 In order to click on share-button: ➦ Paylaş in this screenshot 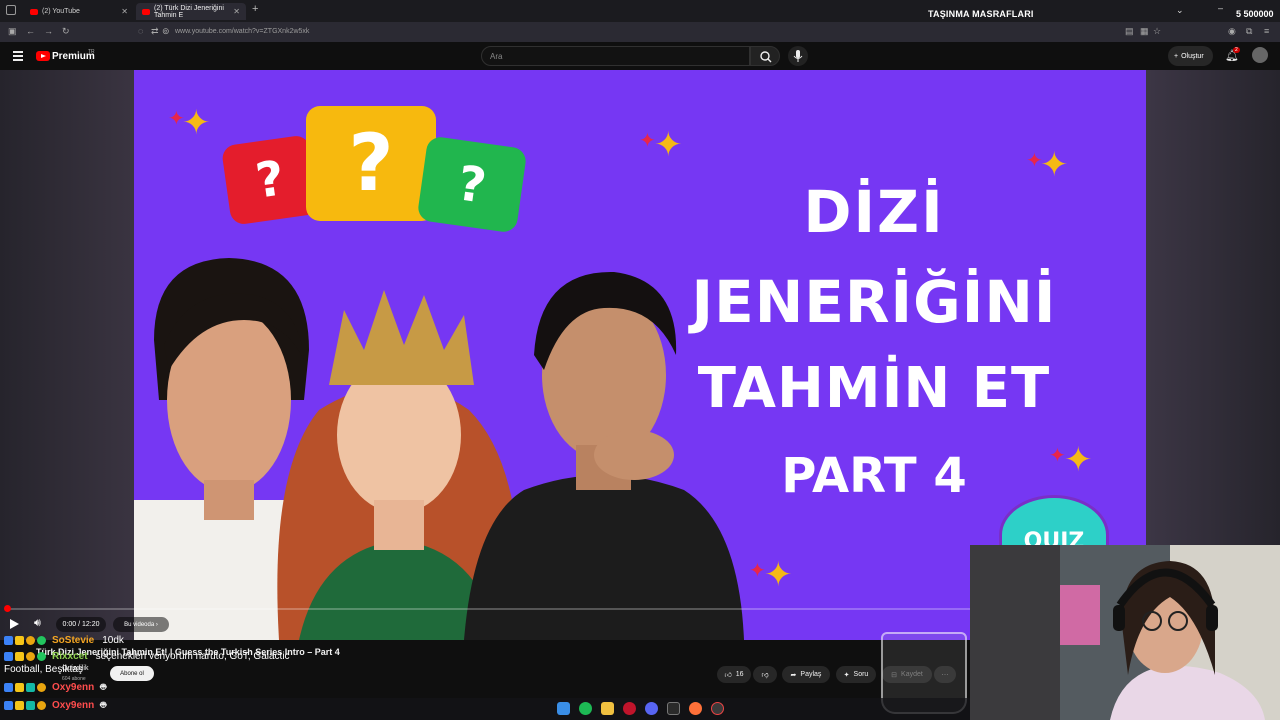, I will do `click(806, 674)`.